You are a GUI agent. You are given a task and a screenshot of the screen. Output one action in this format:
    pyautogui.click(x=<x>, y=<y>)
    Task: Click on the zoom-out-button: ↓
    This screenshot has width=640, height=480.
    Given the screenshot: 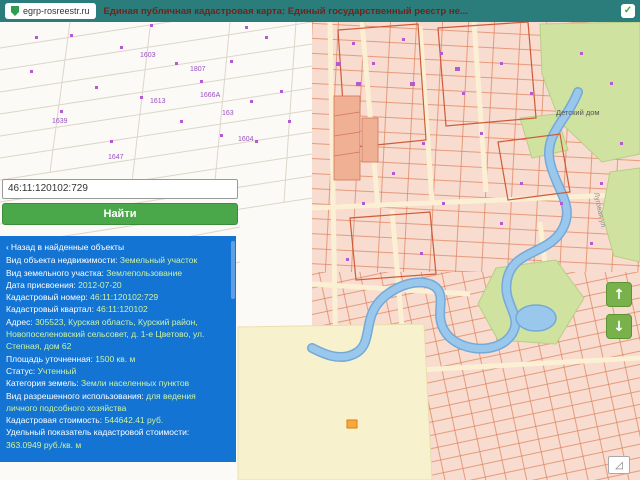 What is the action you would take?
    pyautogui.click(x=619, y=326)
    